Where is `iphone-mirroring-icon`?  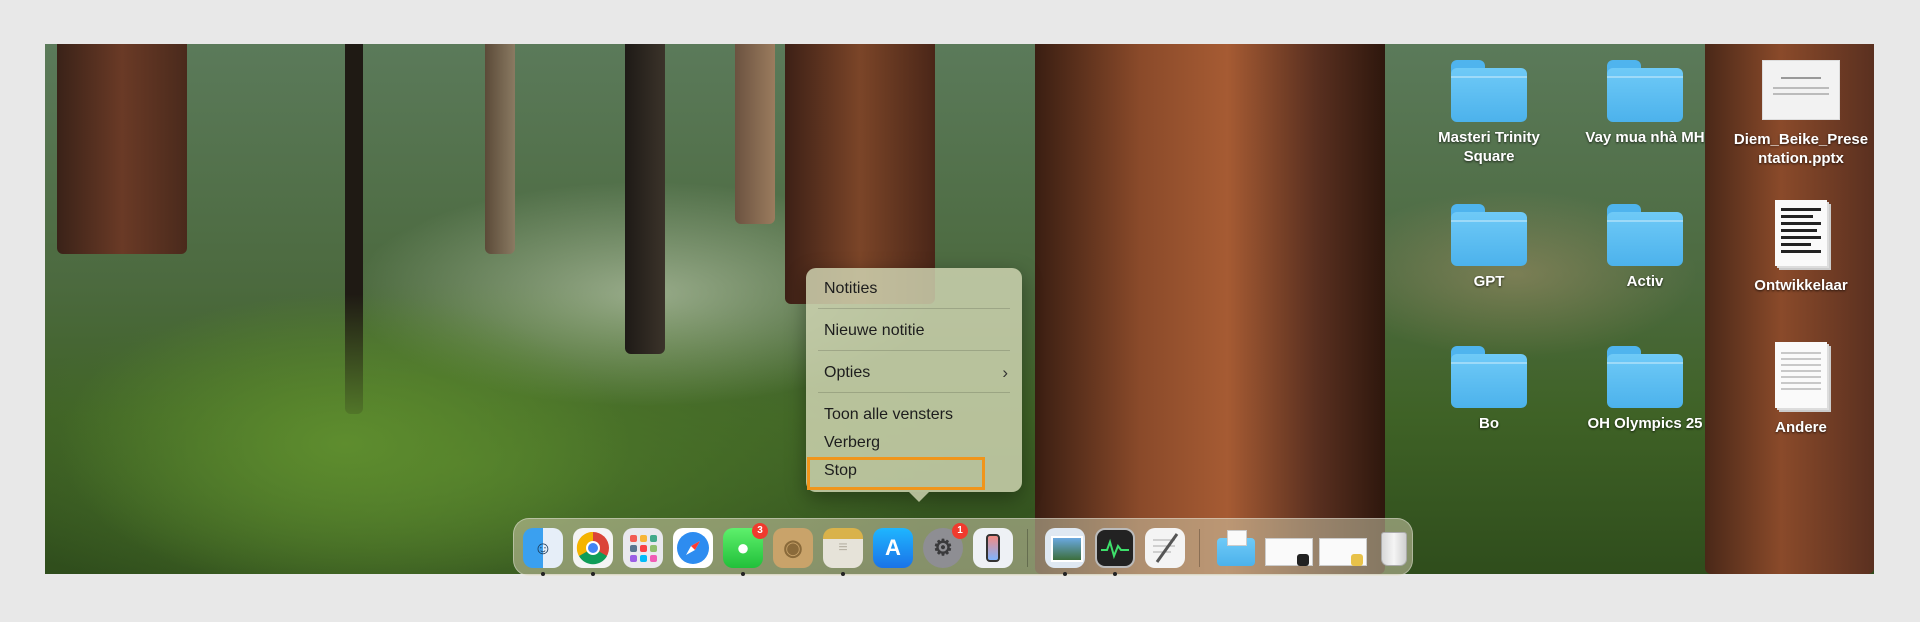
iphone-mirroring-icon is located at coordinates (993, 548).